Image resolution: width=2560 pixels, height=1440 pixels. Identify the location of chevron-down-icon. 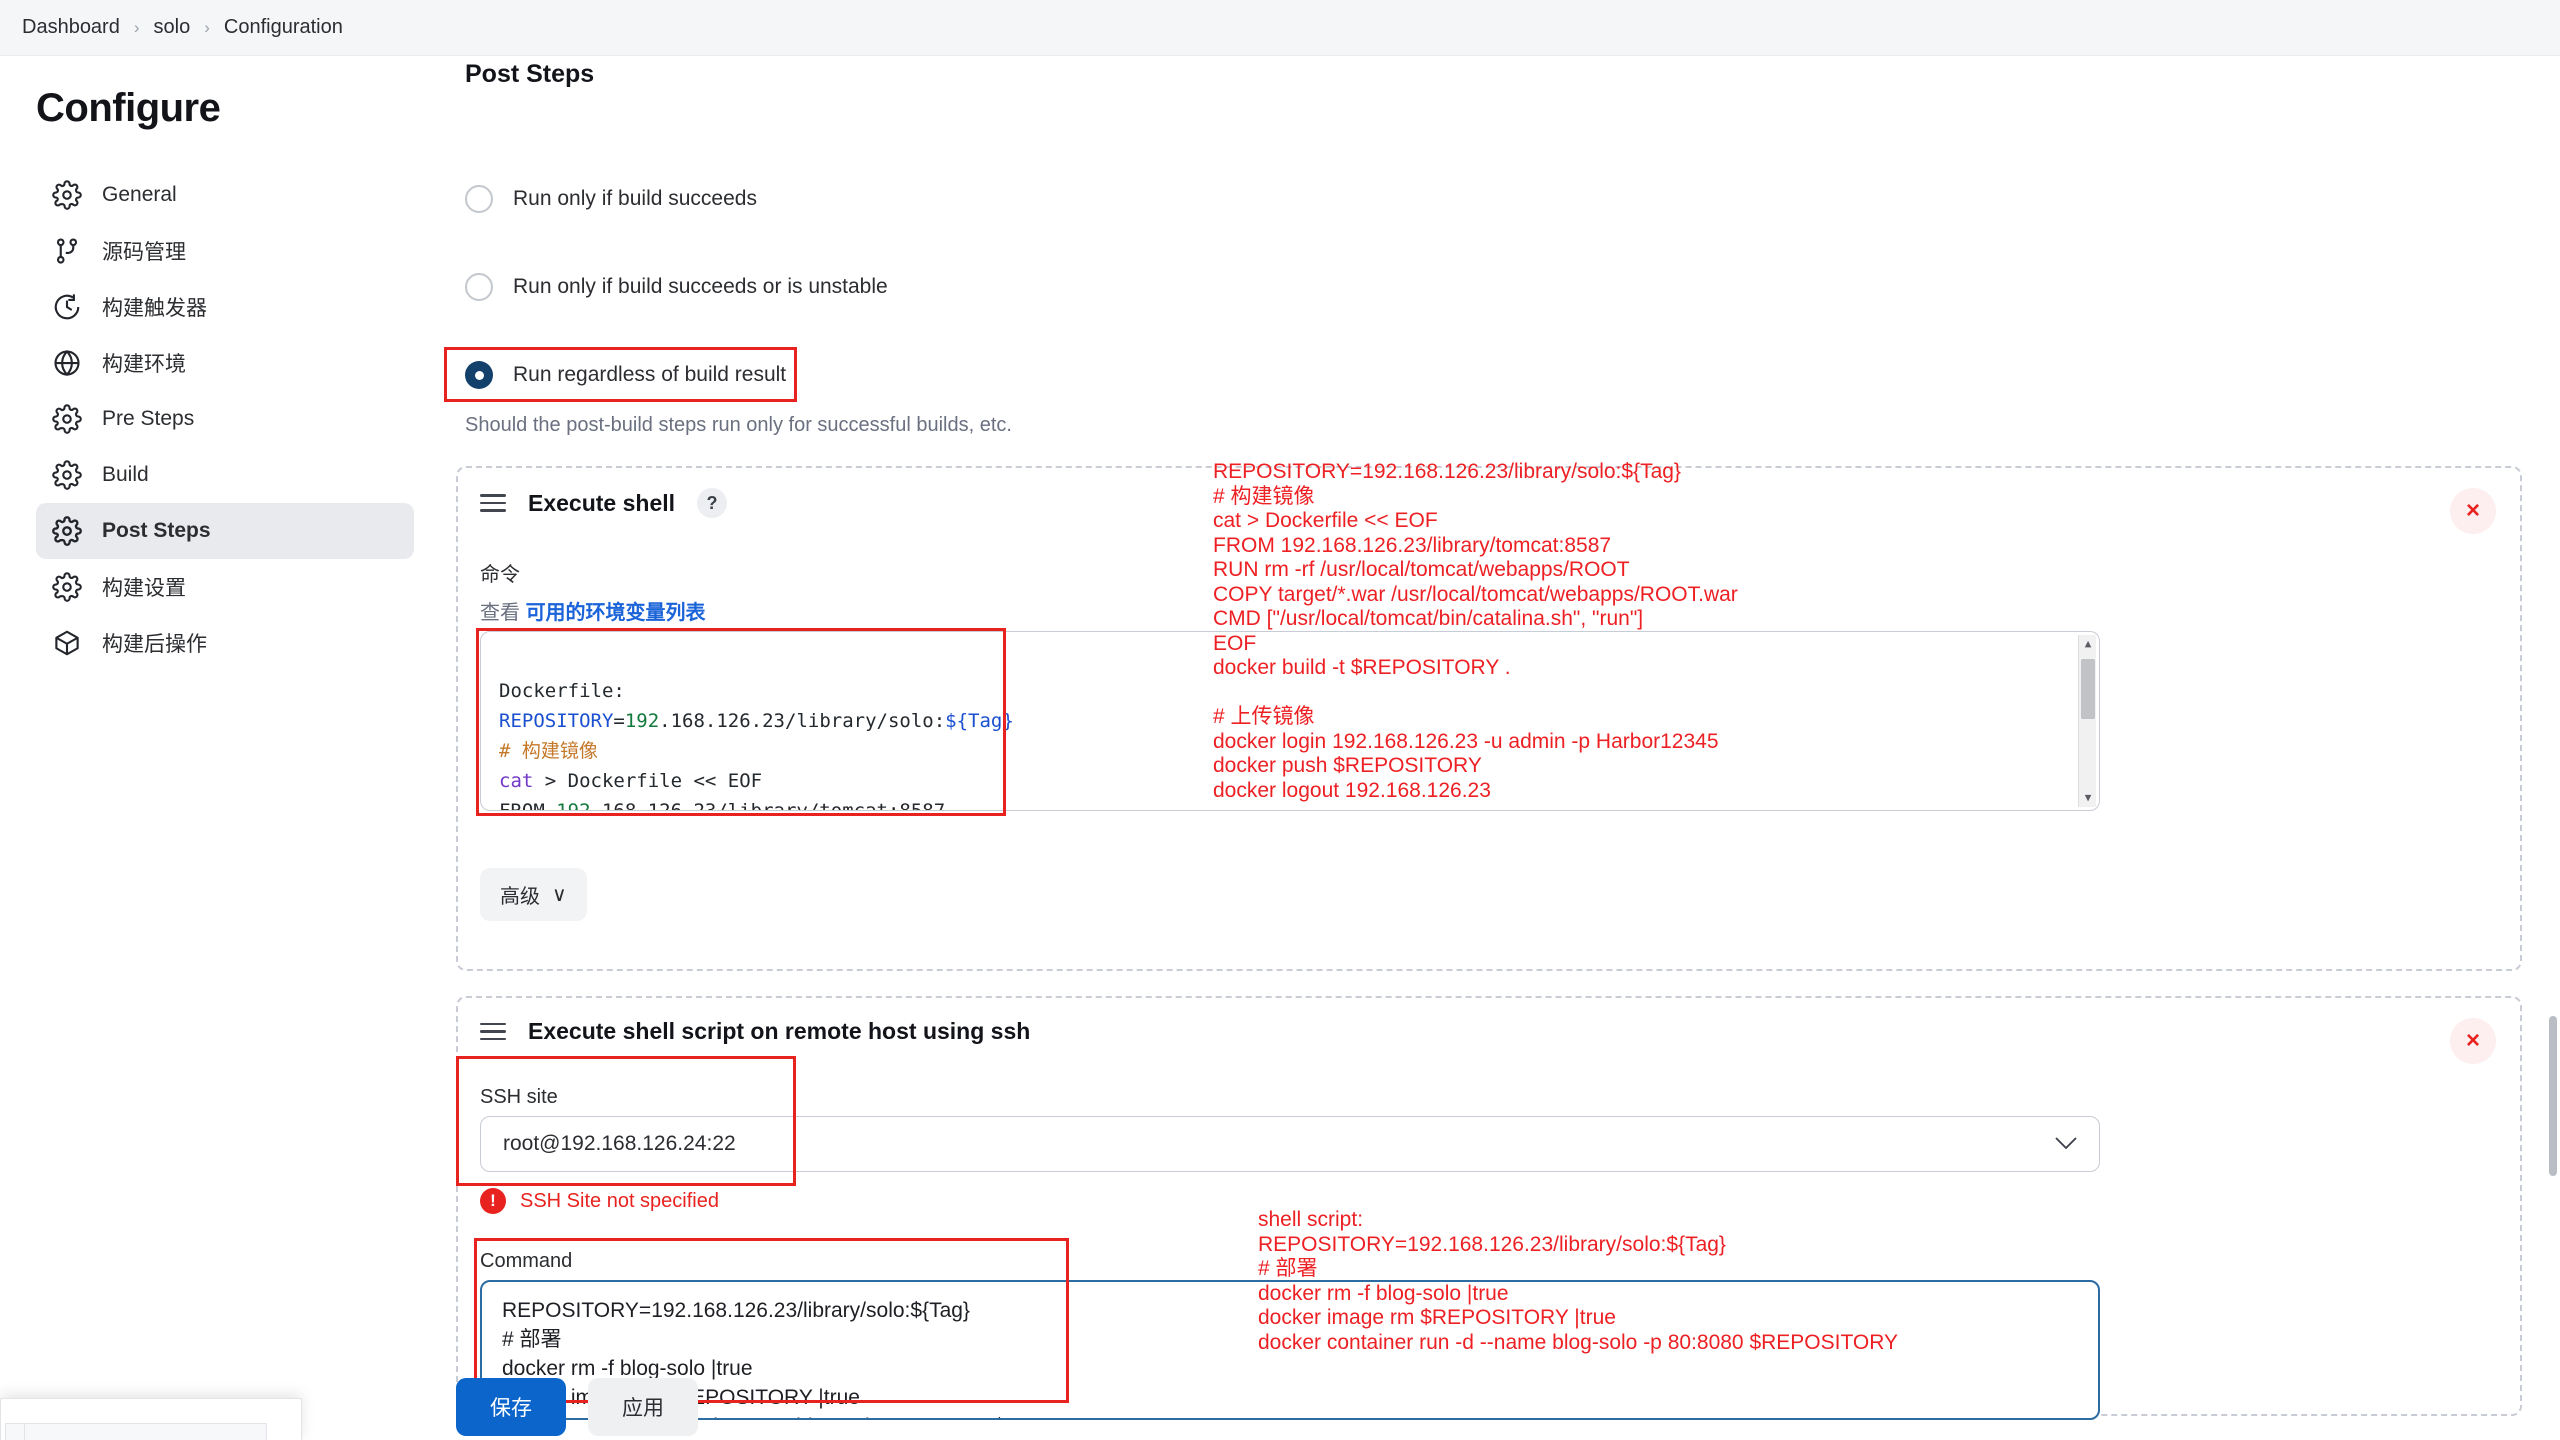
(2066, 1144).